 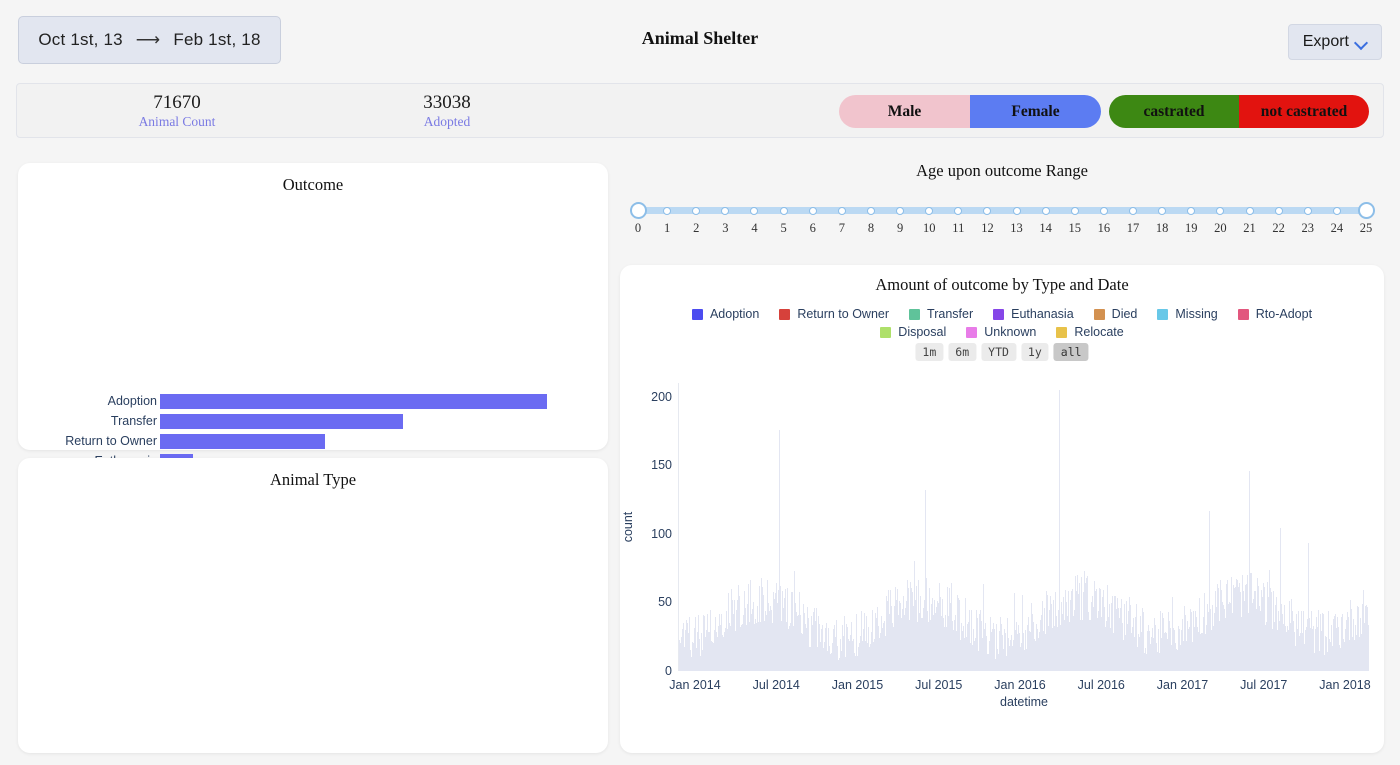 I want to click on export-button: Export, so click(x=1334, y=42).